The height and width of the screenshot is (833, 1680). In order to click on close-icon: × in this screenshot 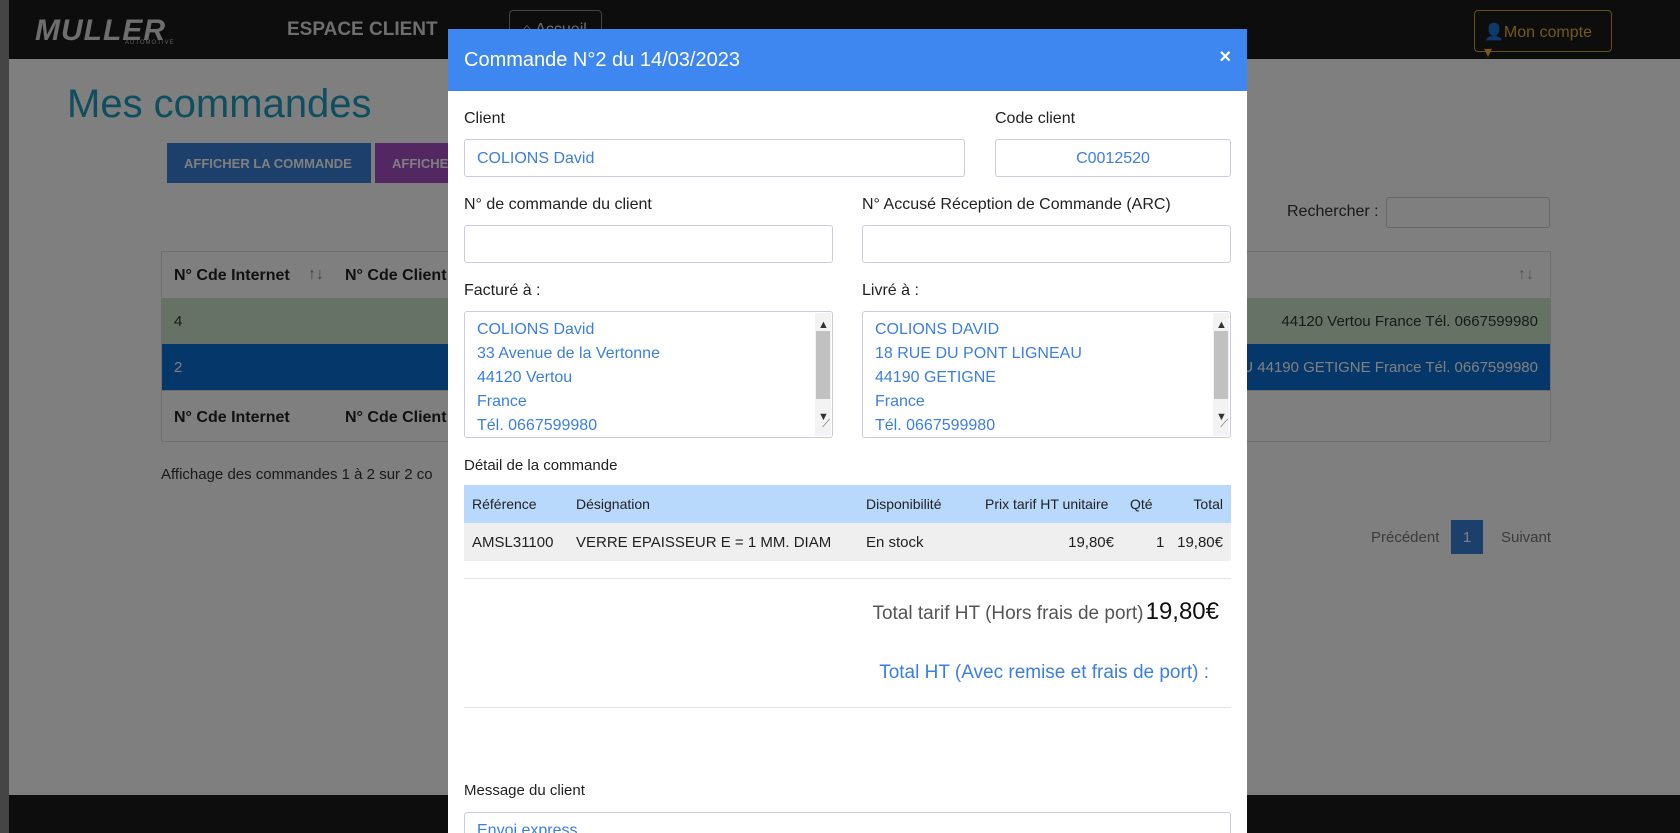, I will do `click(1225, 57)`.